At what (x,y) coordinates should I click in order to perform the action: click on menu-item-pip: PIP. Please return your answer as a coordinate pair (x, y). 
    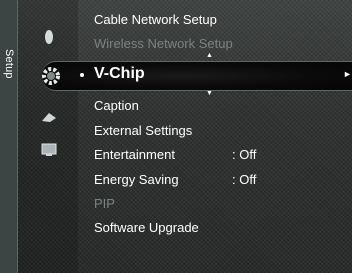
    Looking at the image, I should click on (104, 203).